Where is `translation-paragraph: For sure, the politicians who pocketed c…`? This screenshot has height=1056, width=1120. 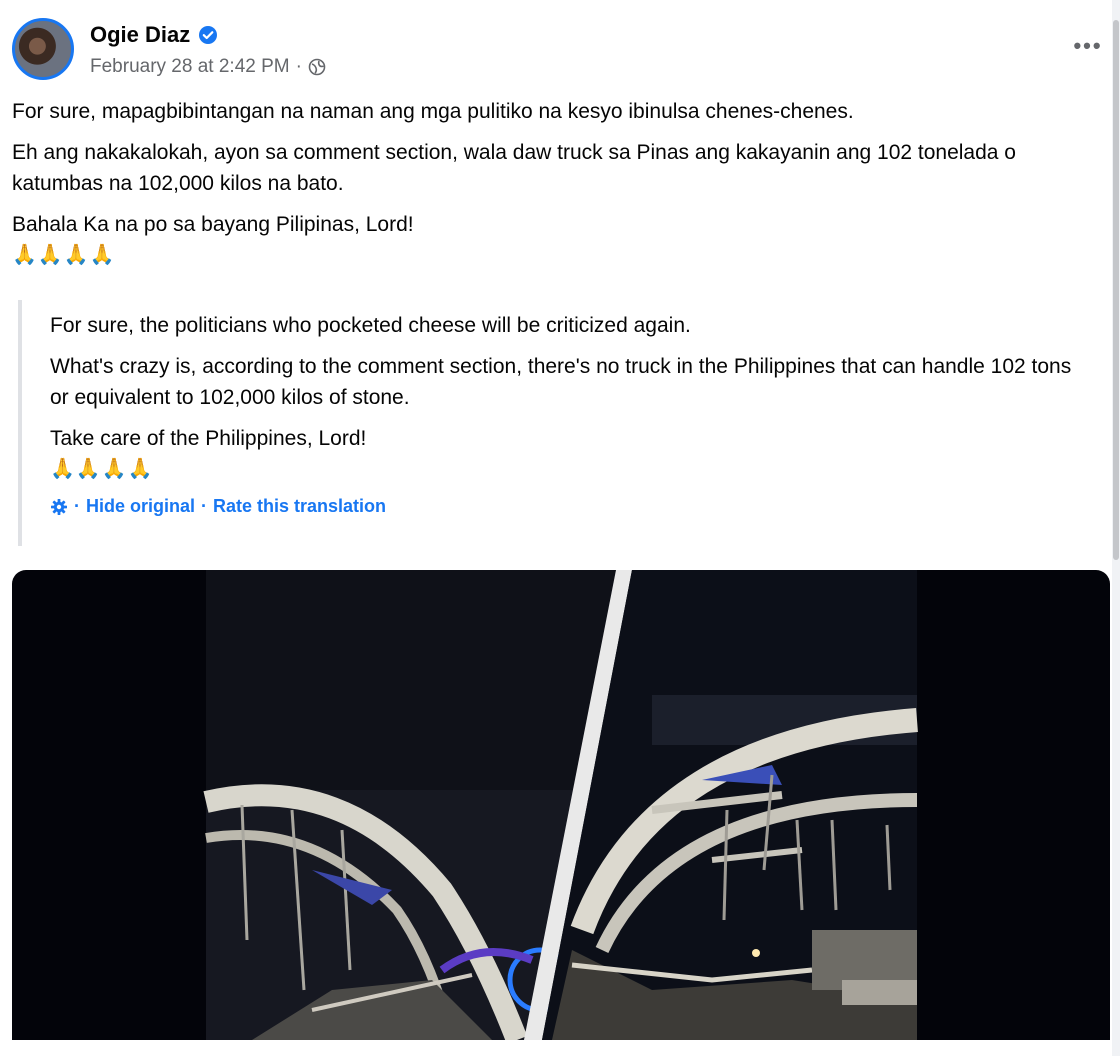 translation-paragraph: For sure, the politicians who pocketed c… is located at coordinates (370, 325).